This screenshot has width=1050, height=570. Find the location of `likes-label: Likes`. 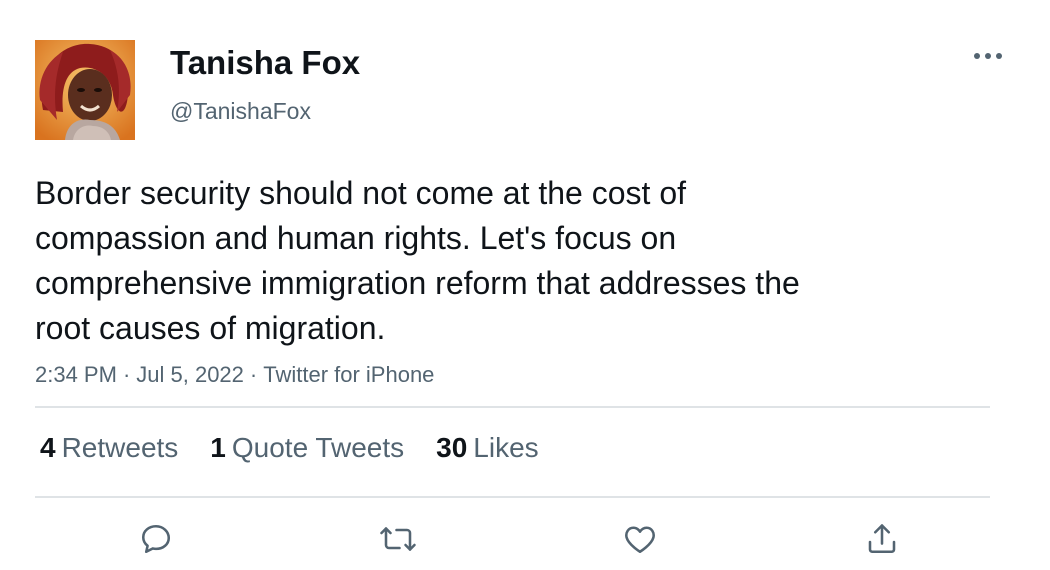

likes-label: Likes is located at coordinates (506, 447).